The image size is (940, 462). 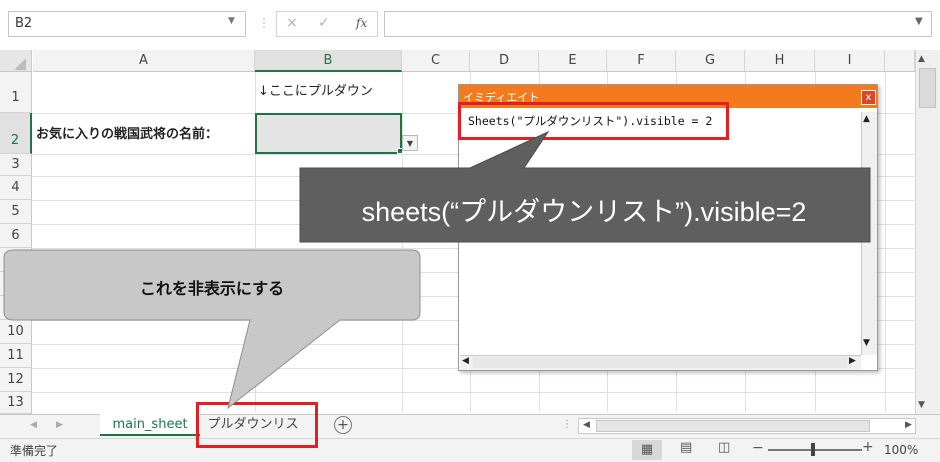 I want to click on row-header-4: 4, so click(x=16, y=188).